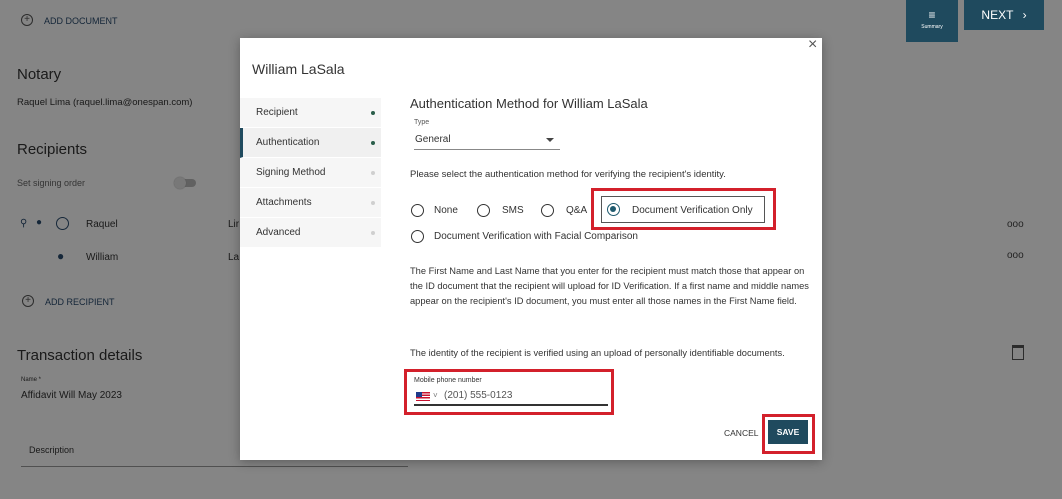 This screenshot has height=499, width=1062. Describe the element at coordinates (288, 142) in the screenshot. I see `tab-label: Authentication` at that location.